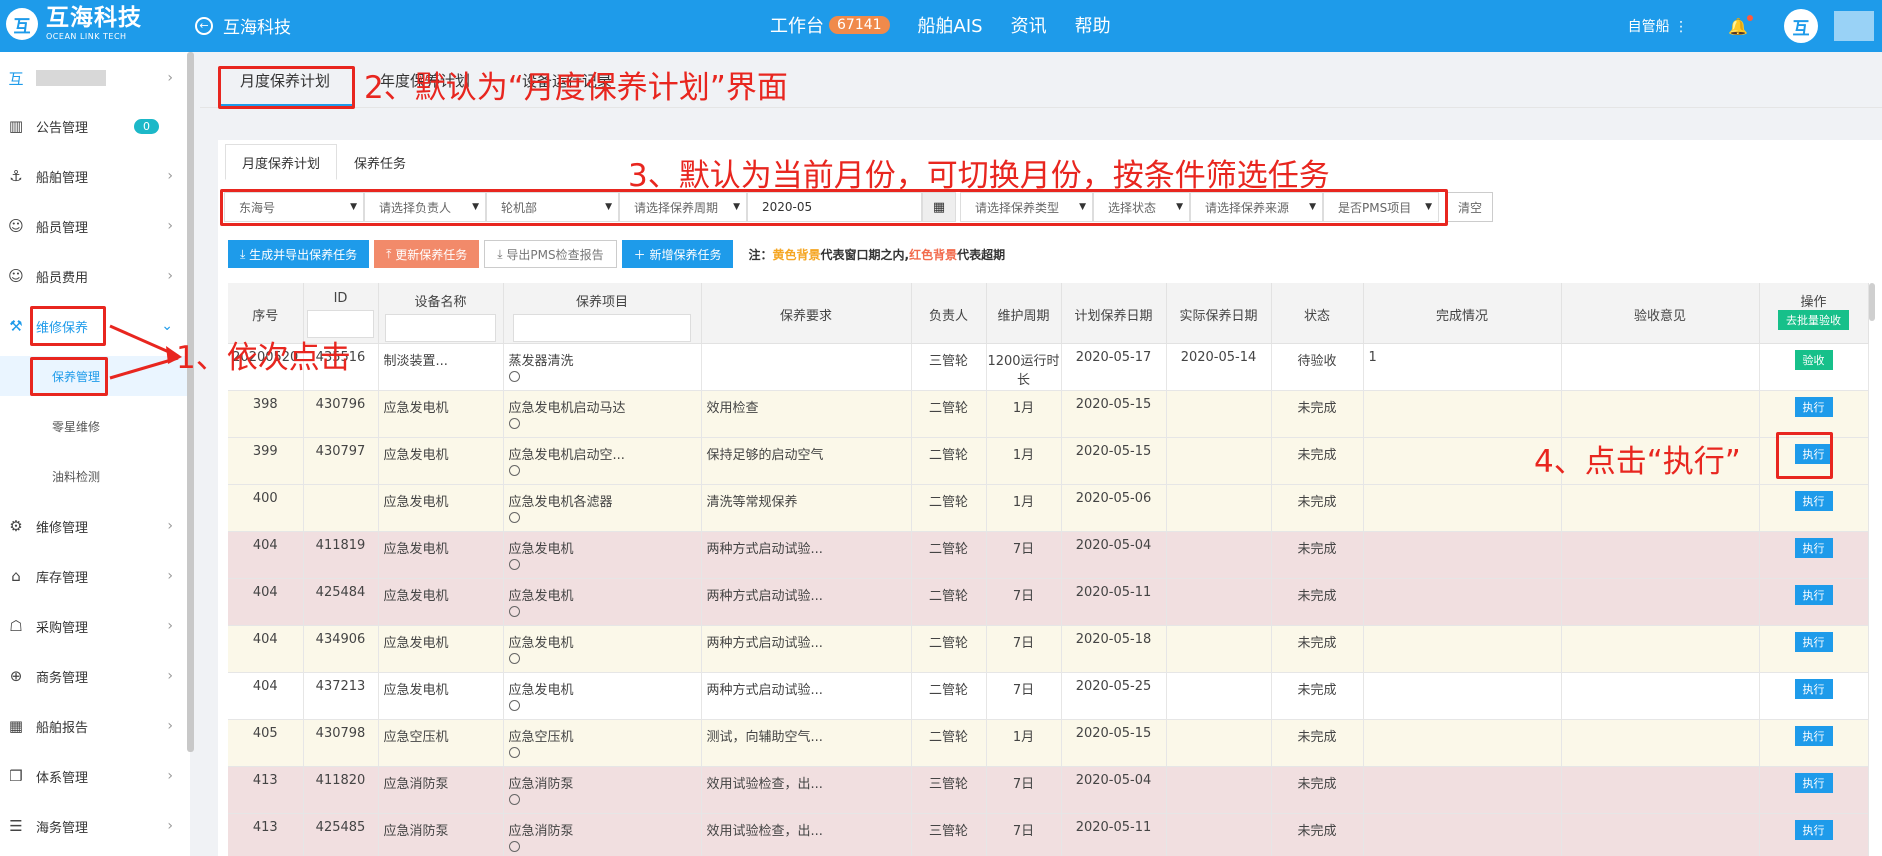  I want to click on sidebar-item-crew-costs: ☺ 船员费用 ›, so click(93, 276).